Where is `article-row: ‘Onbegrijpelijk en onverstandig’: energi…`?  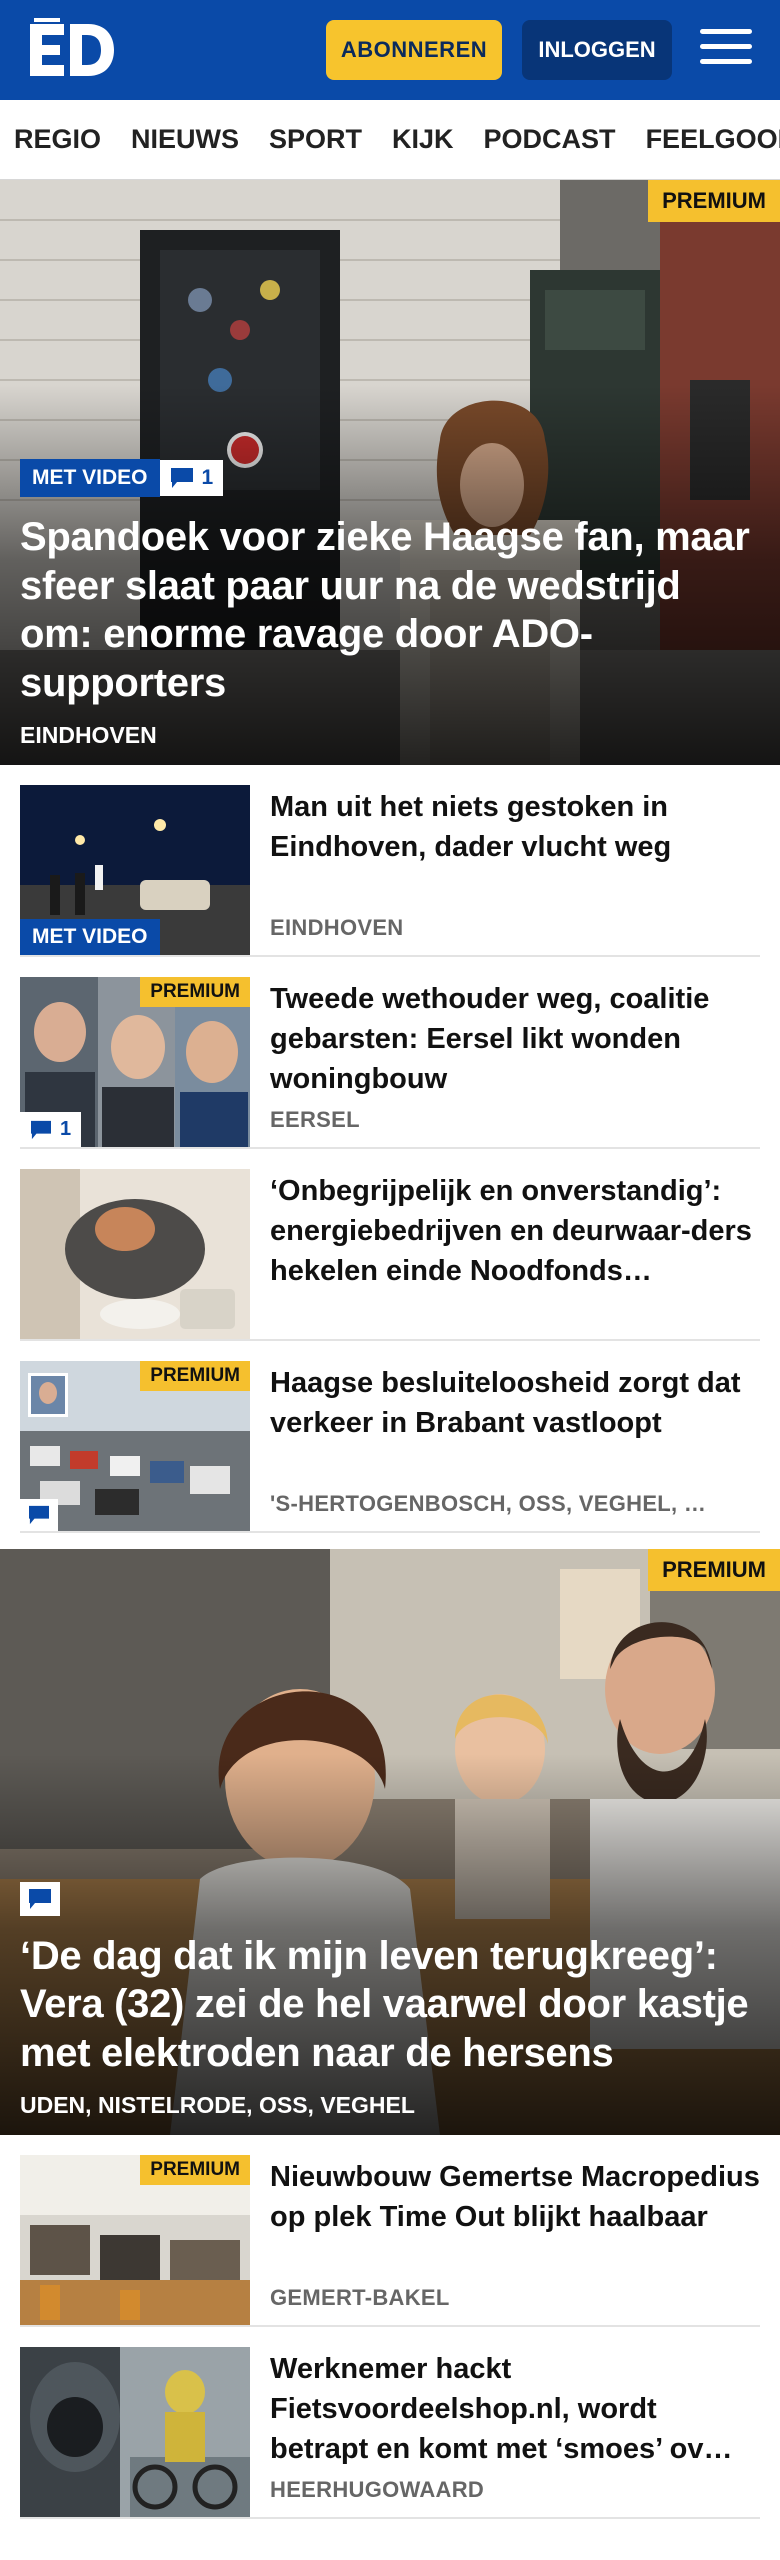 article-row: ‘Onbegrijpelijk en onverstandig’: energi… is located at coordinates (390, 1245).